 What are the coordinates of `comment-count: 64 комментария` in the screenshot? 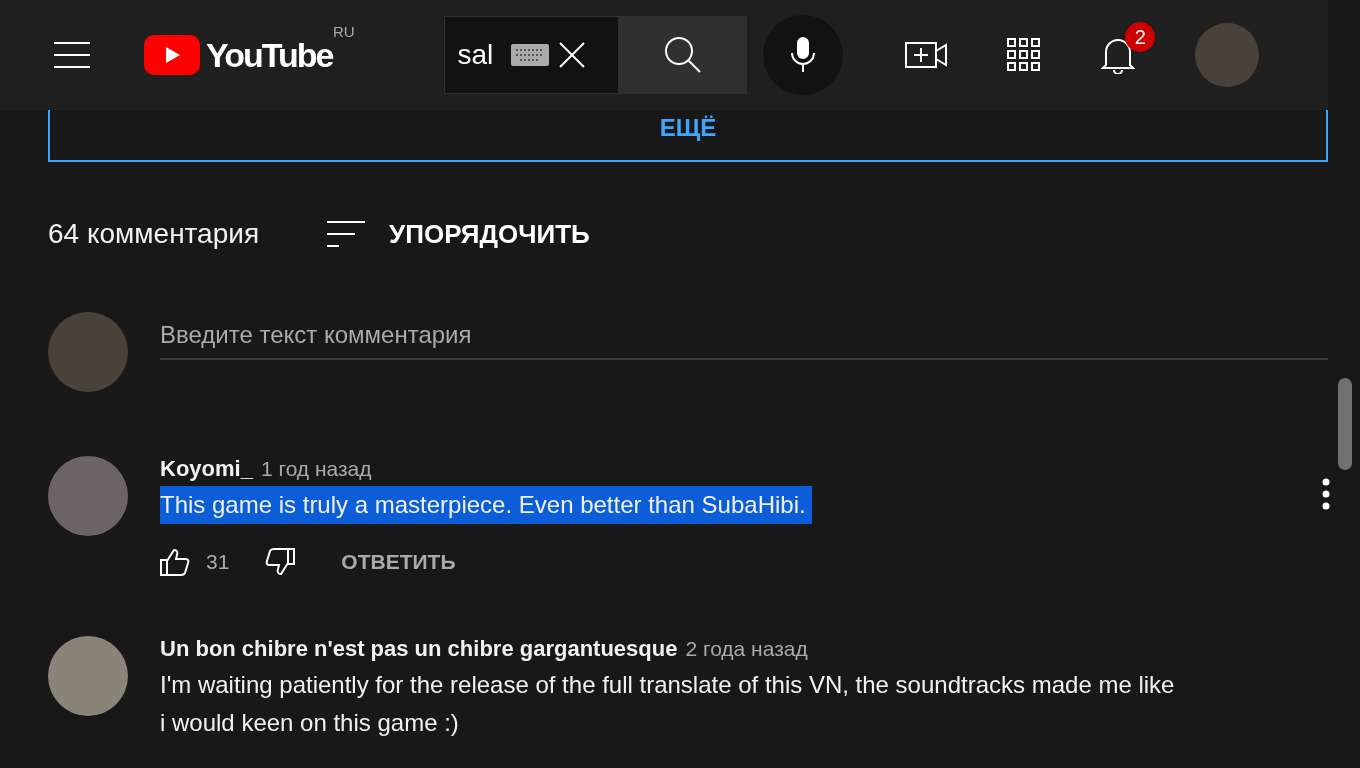 It's located at (154, 234).